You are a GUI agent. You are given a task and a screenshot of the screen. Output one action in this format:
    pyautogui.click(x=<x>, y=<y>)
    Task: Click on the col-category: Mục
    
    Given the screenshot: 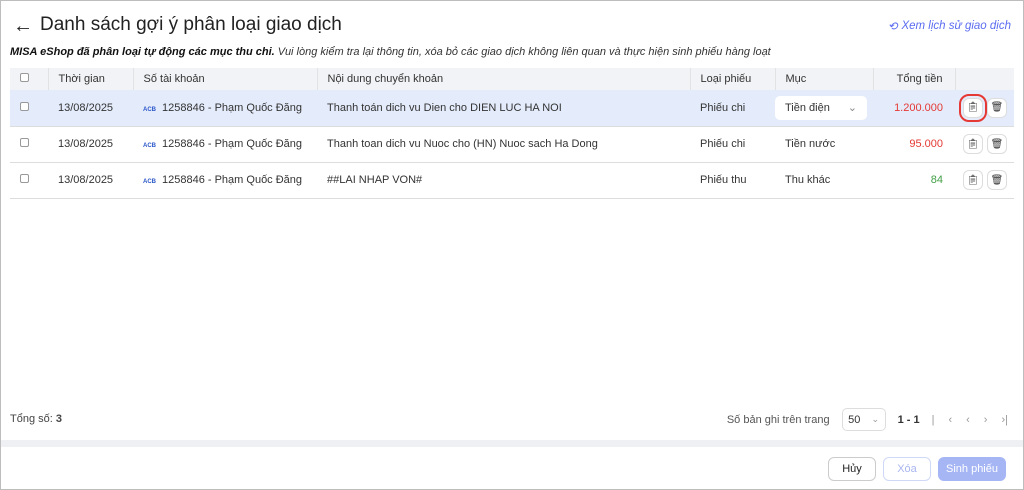 What is the action you would take?
    pyautogui.click(x=824, y=79)
    